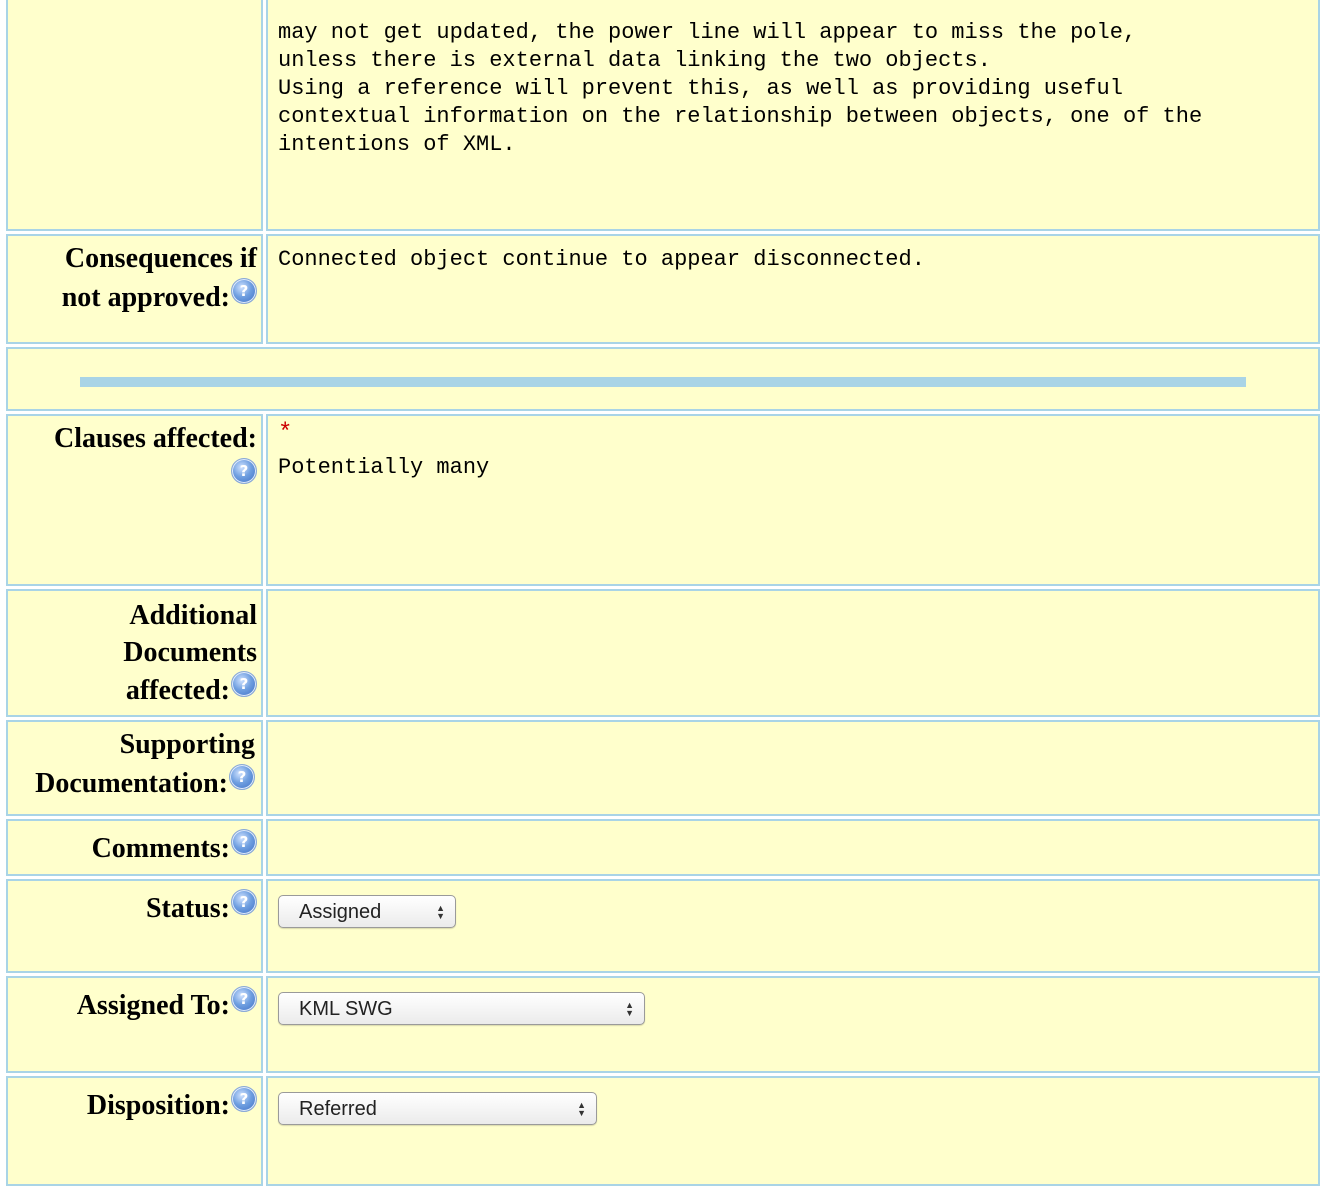 This screenshot has height=1189, width=1325. Describe the element at coordinates (187, 908) in the screenshot. I see `status-label-text: Status:` at that location.